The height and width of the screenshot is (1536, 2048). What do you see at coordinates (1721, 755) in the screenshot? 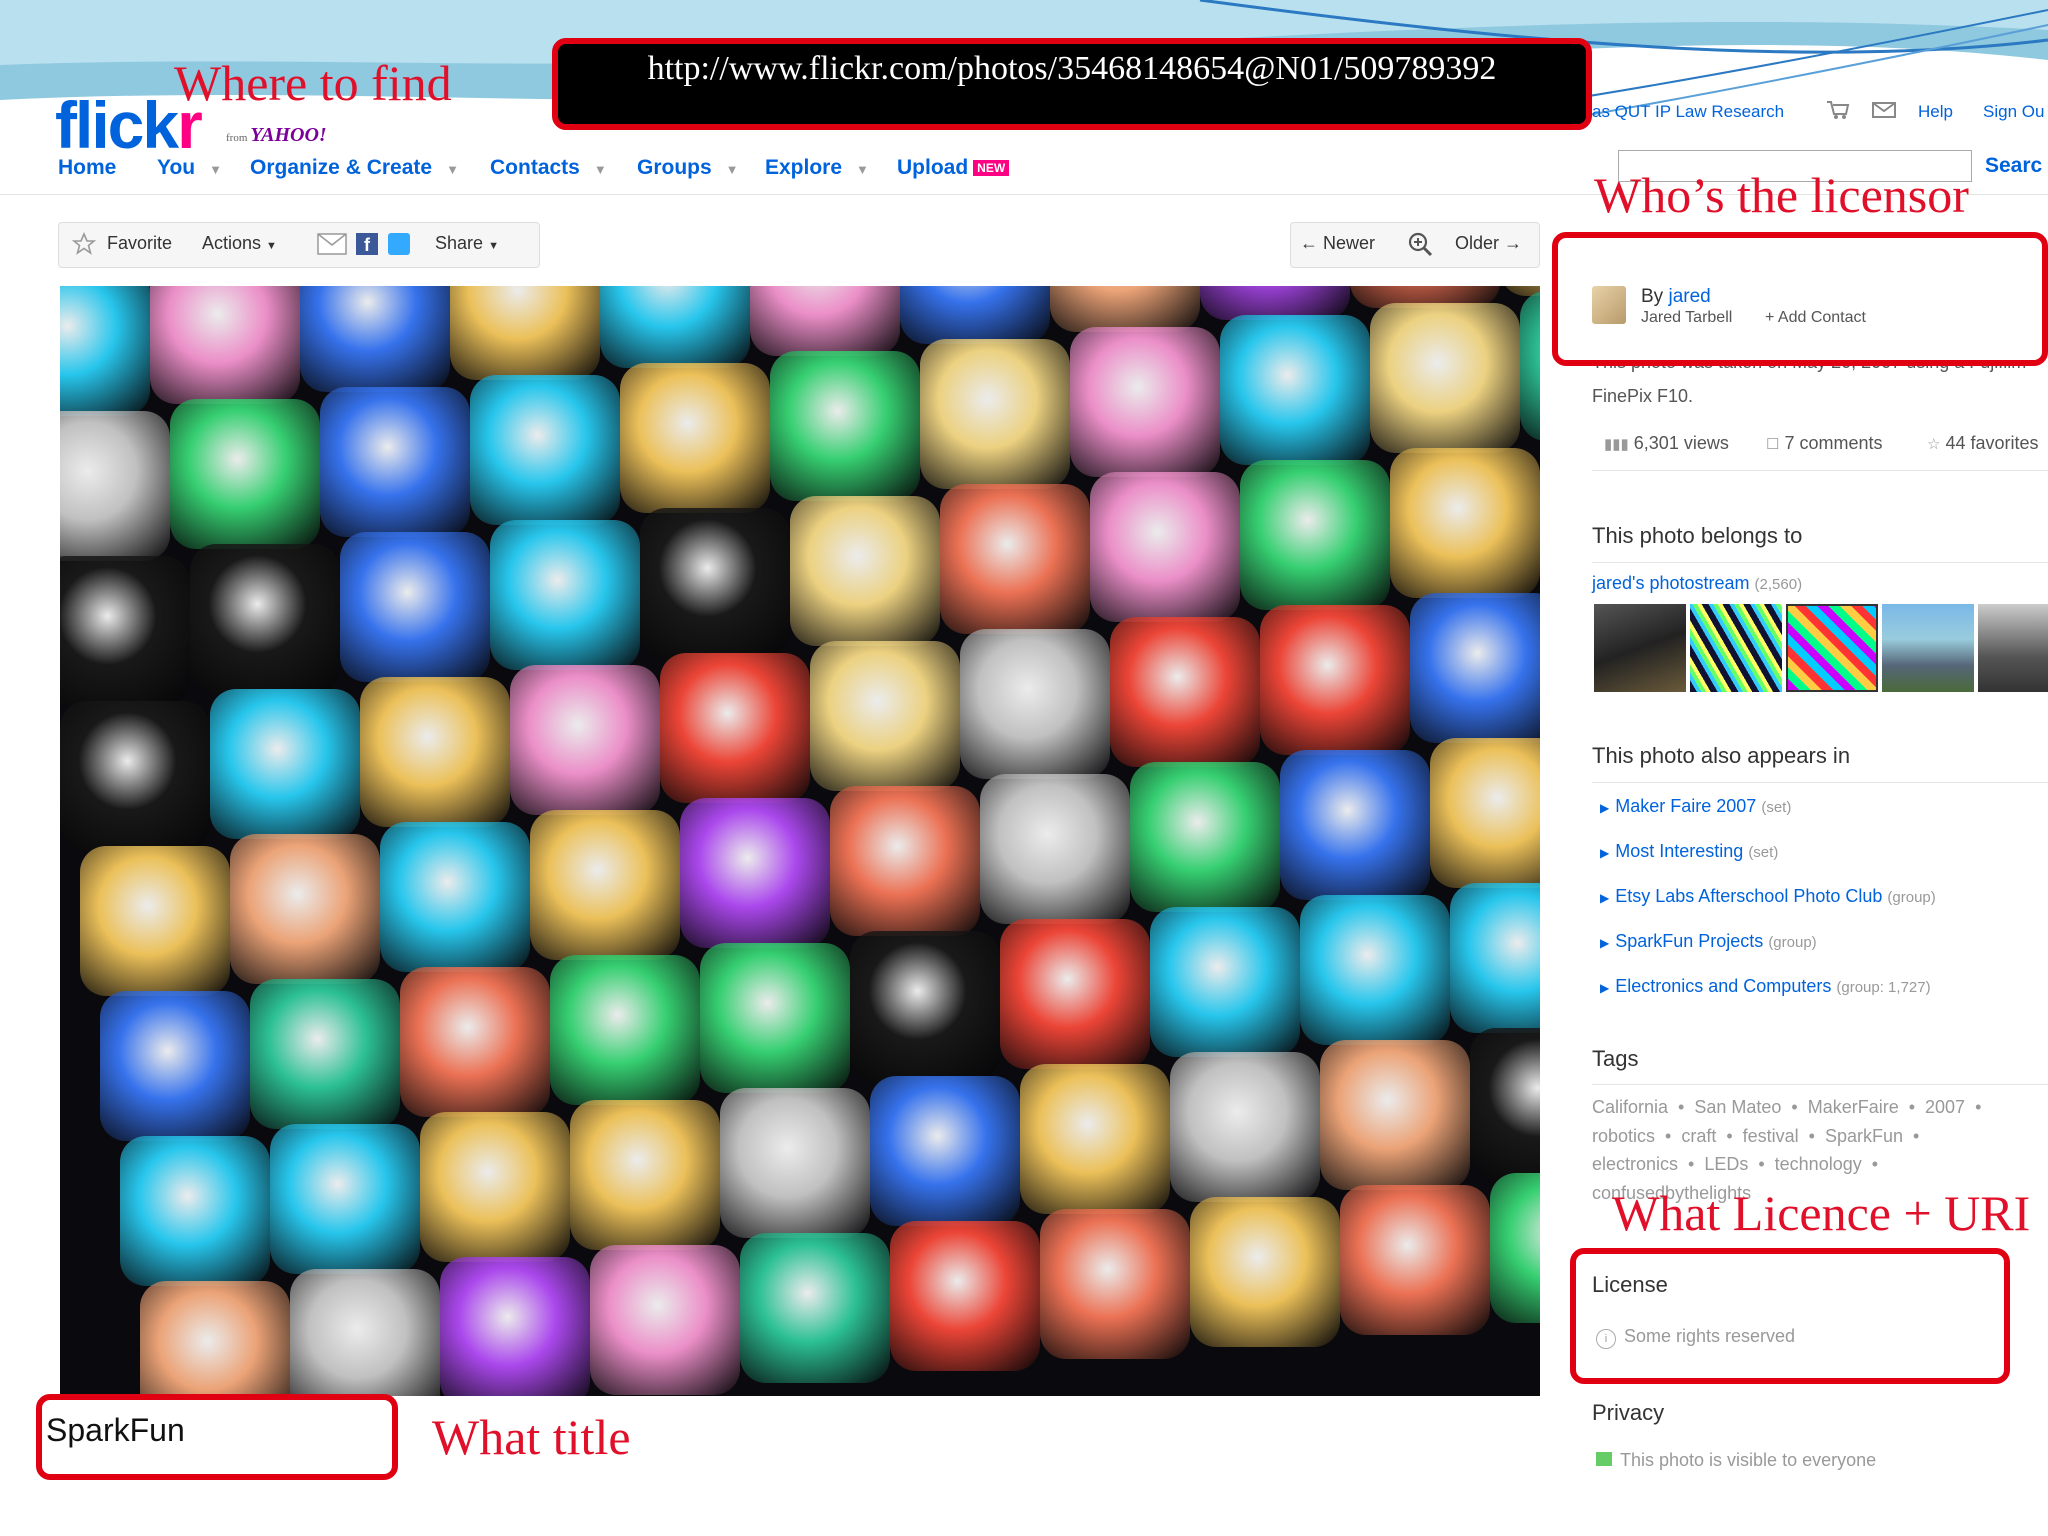
I see `appears-heading: This photo also appears in` at bounding box center [1721, 755].